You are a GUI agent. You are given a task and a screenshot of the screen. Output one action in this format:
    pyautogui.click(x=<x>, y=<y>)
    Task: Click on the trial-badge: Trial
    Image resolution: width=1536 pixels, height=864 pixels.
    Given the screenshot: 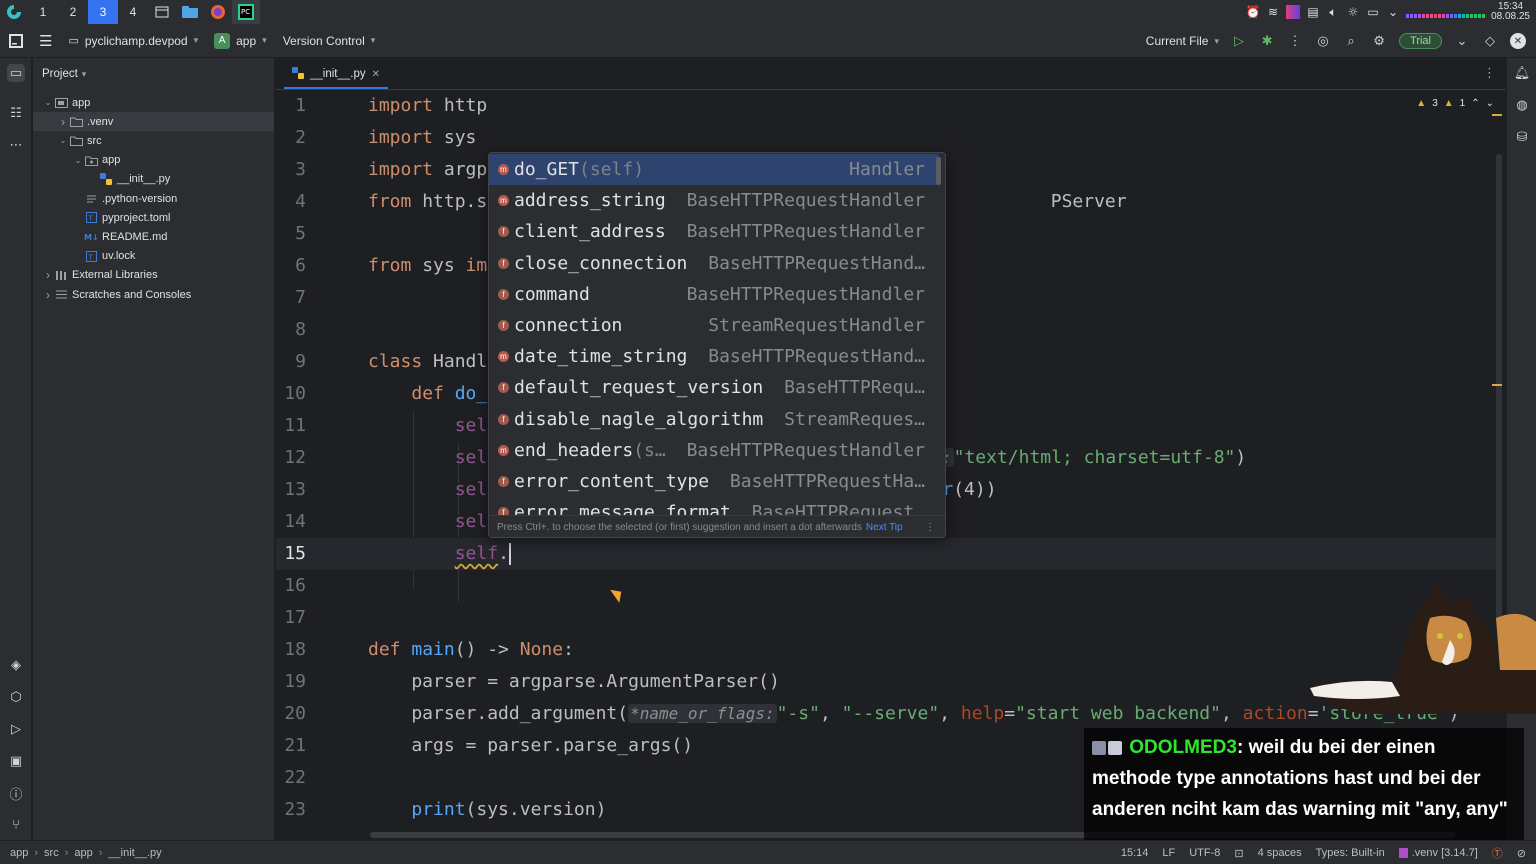 What is the action you would take?
    pyautogui.click(x=1420, y=41)
    